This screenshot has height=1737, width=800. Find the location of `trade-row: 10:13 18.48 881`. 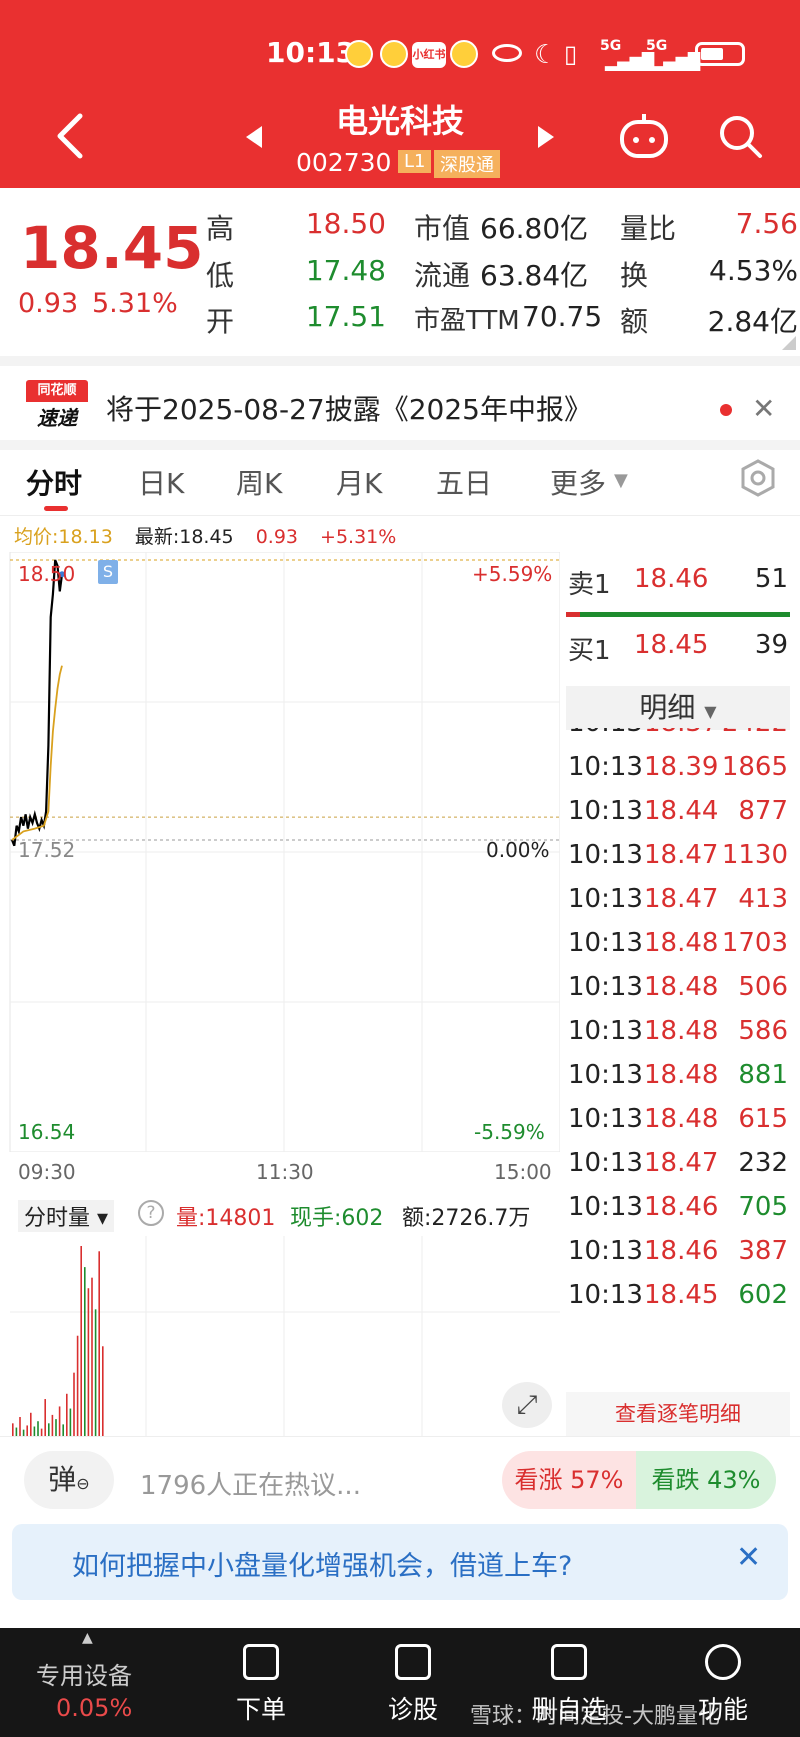

trade-row: 10:13 18.48 881 is located at coordinates (683, 1080).